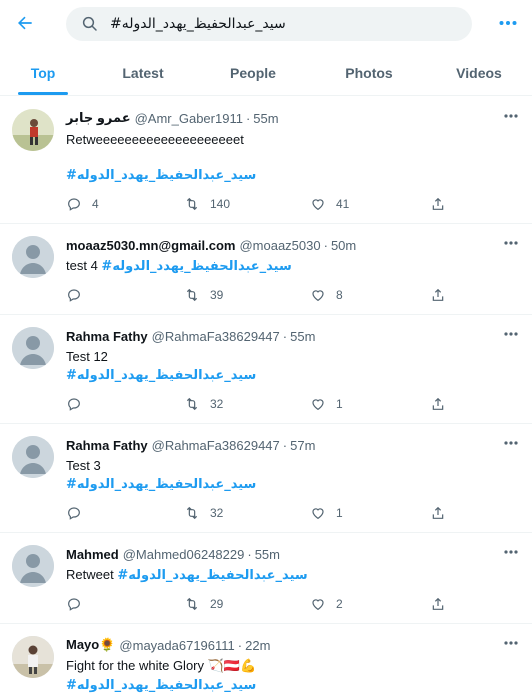 The width and height of the screenshot is (532, 698). Describe the element at coordinates (43, 73) in the screenshot. I see `tab-top: Top` at that location.